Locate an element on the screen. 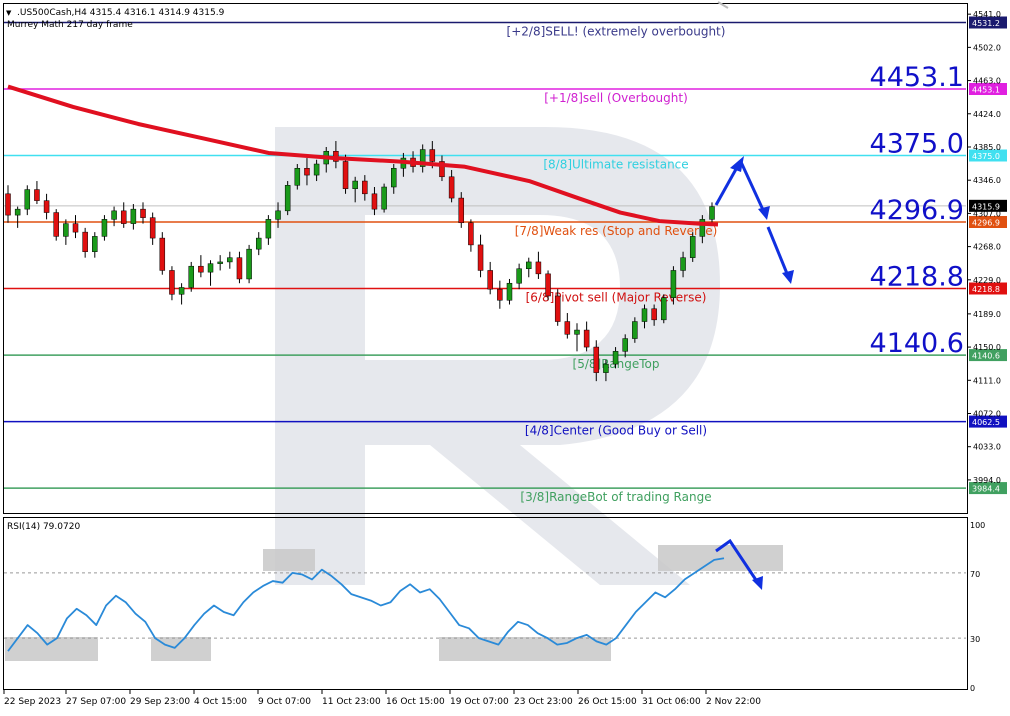  indicator-name: Murrey Math 217 day frame is located at coordinates (70, 25).